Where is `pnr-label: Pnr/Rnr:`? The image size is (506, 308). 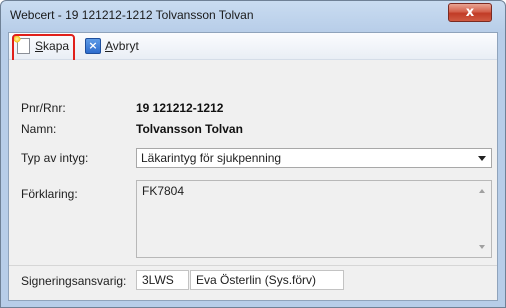
pnr-label: Pnr/Rnr: is located at coordinates (43, 108).